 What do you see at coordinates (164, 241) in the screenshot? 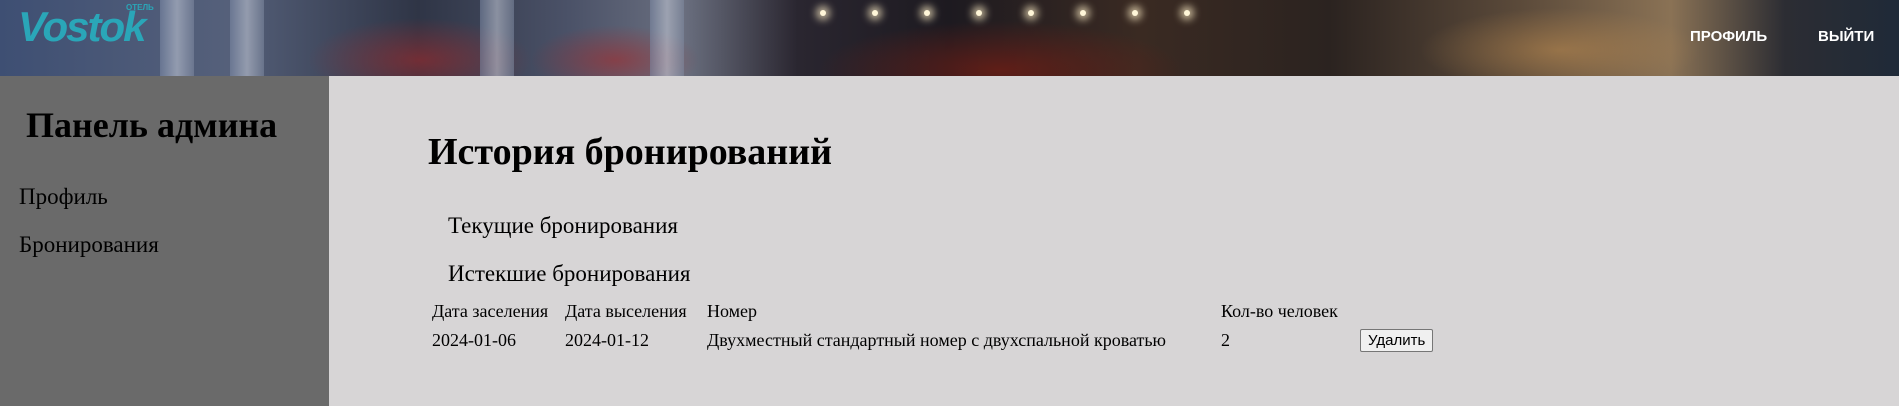
I see `admin-sidebar: Панель админа Профиль Бронирования` at bounding box center [164, 241].